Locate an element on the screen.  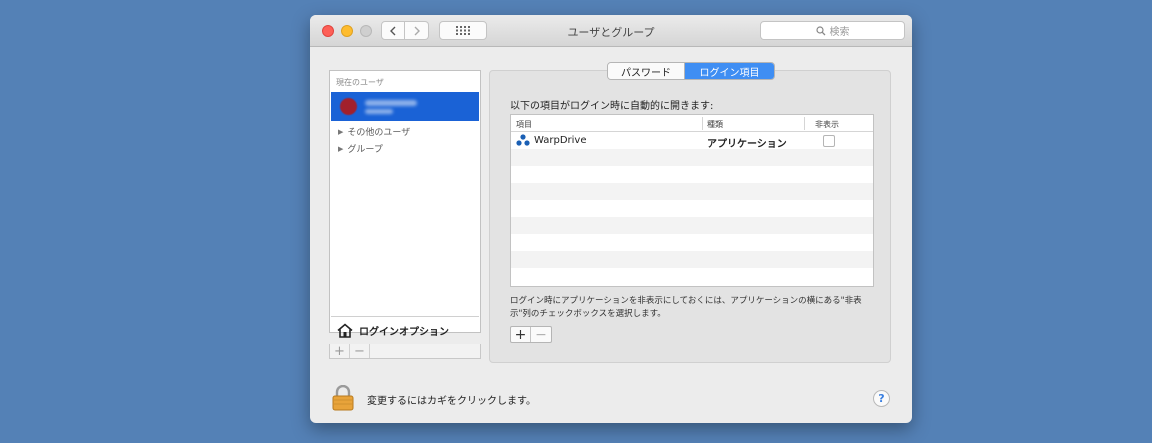
item-name-cell: WarpDrive is located at coordinates (551, 140).